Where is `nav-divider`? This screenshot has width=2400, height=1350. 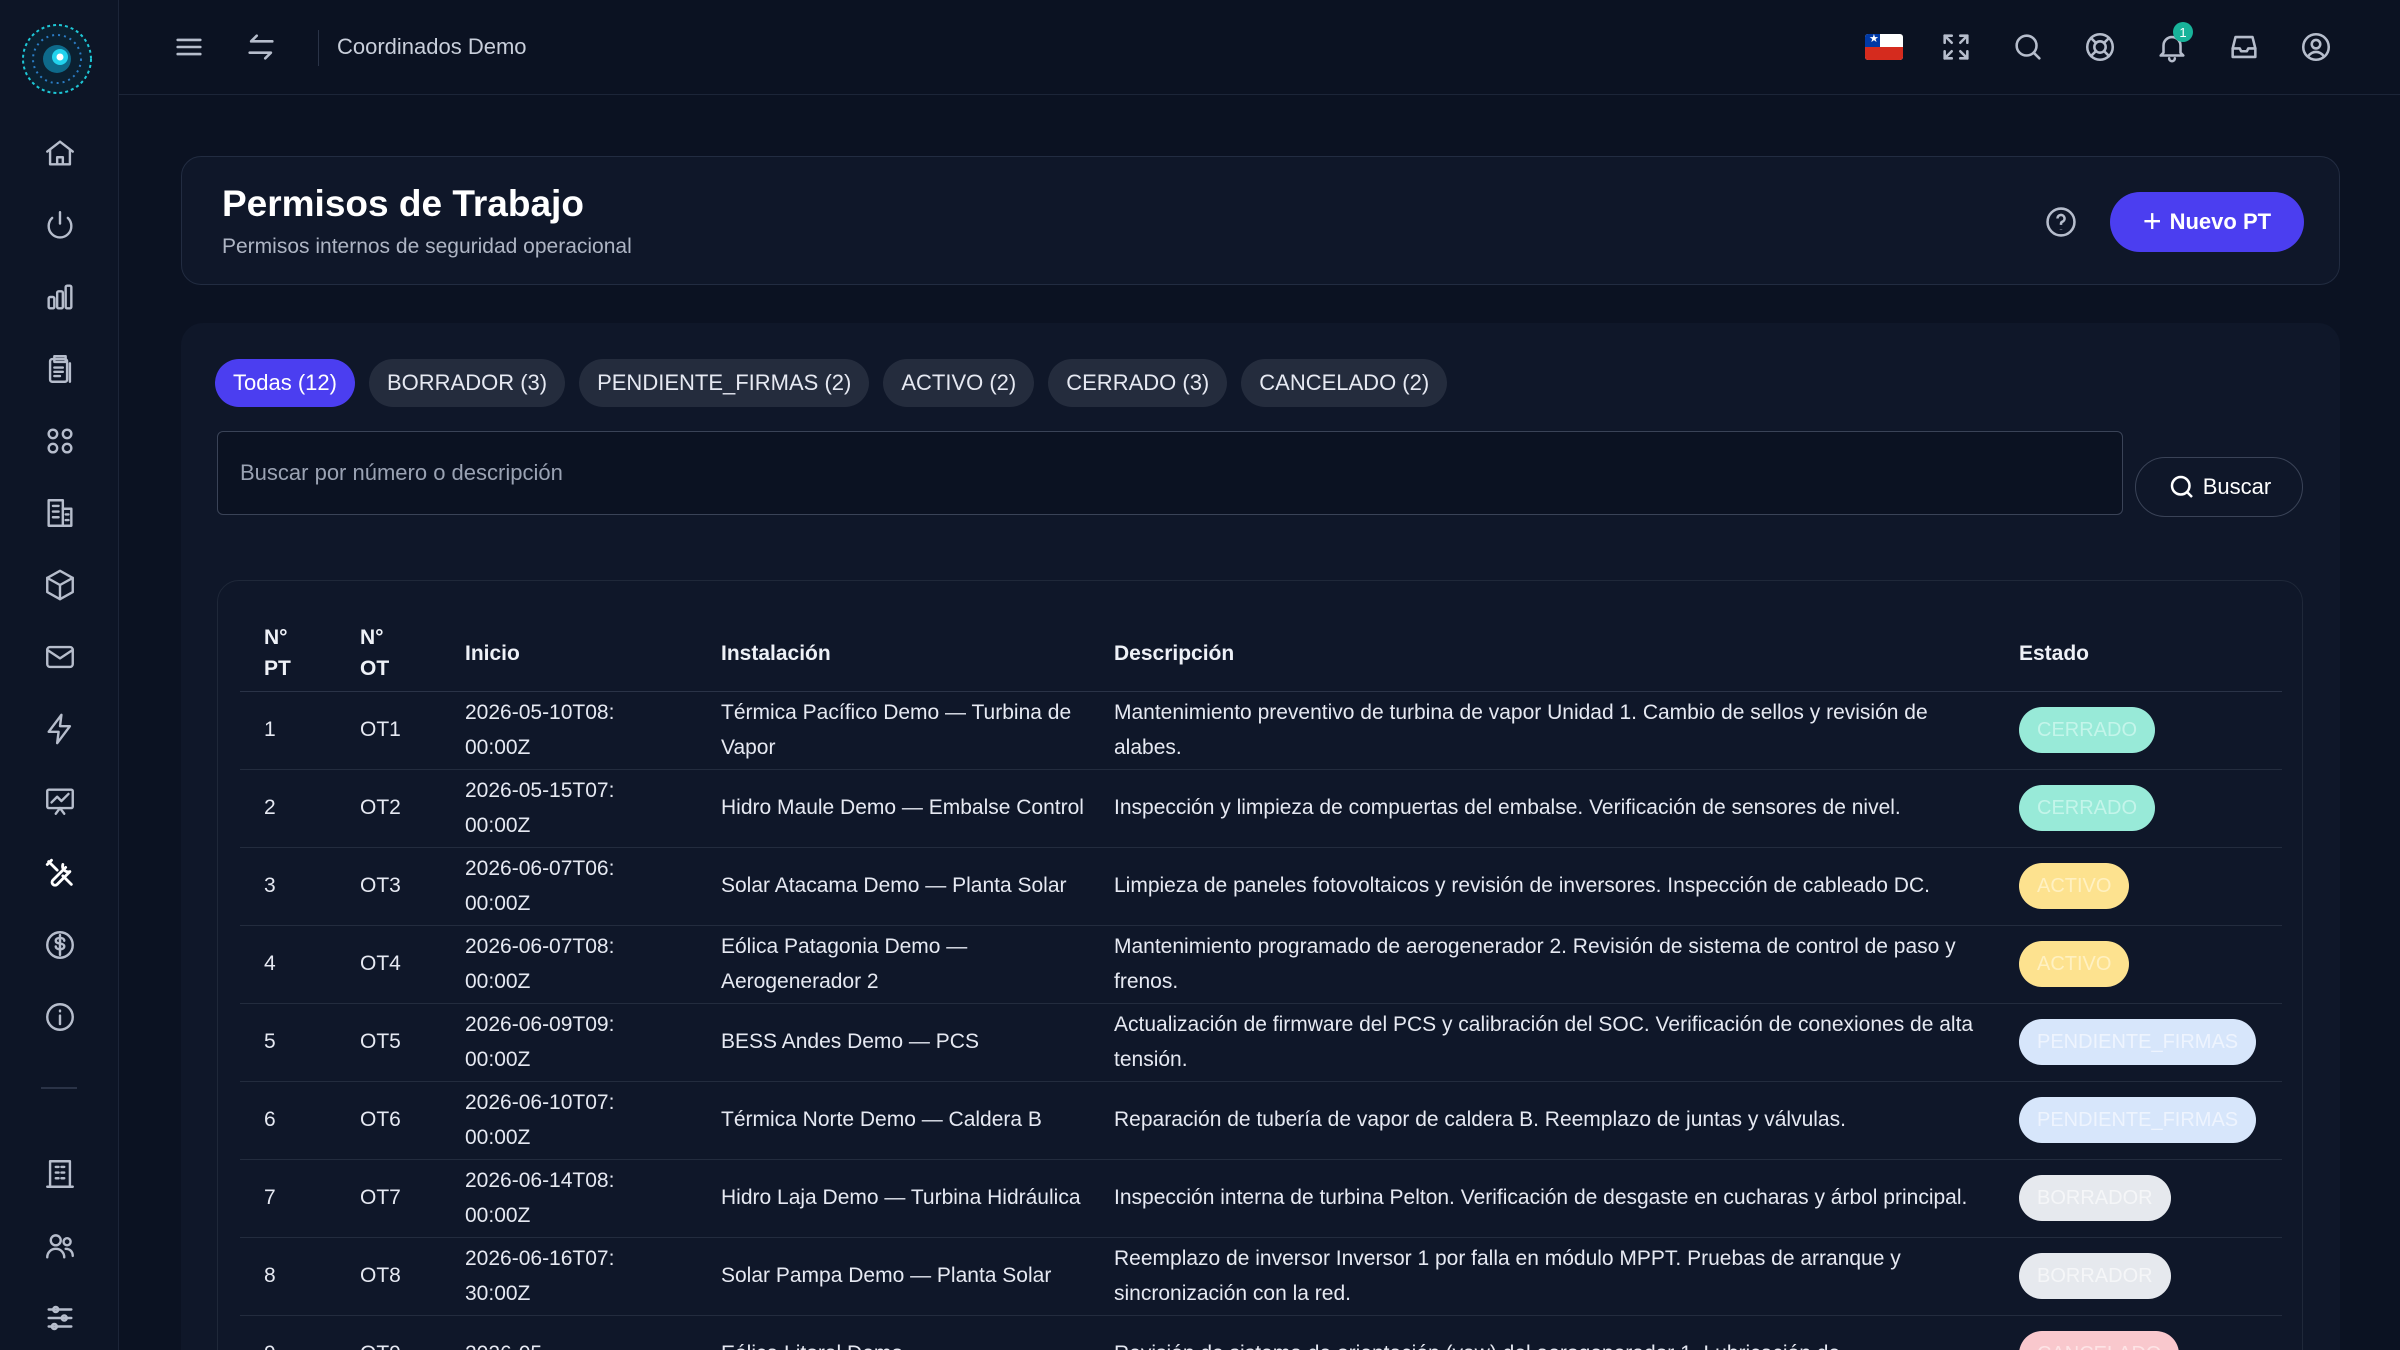
nav-divider is located at coordinates (59, 1088).